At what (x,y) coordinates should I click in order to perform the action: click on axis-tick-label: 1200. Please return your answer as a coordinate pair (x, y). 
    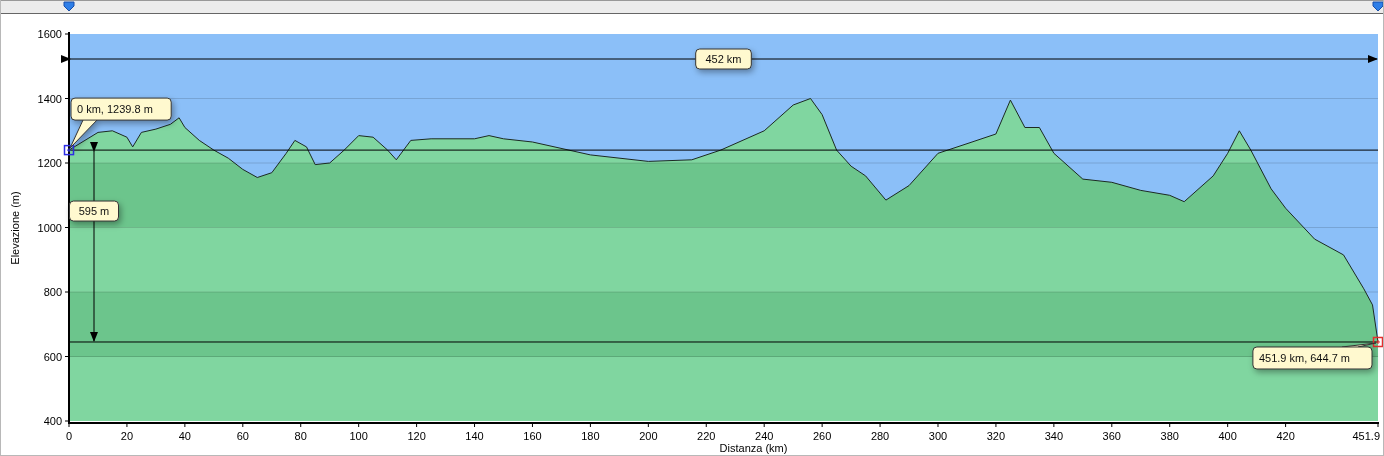
    Looking at the image, I should click on (49, 163).